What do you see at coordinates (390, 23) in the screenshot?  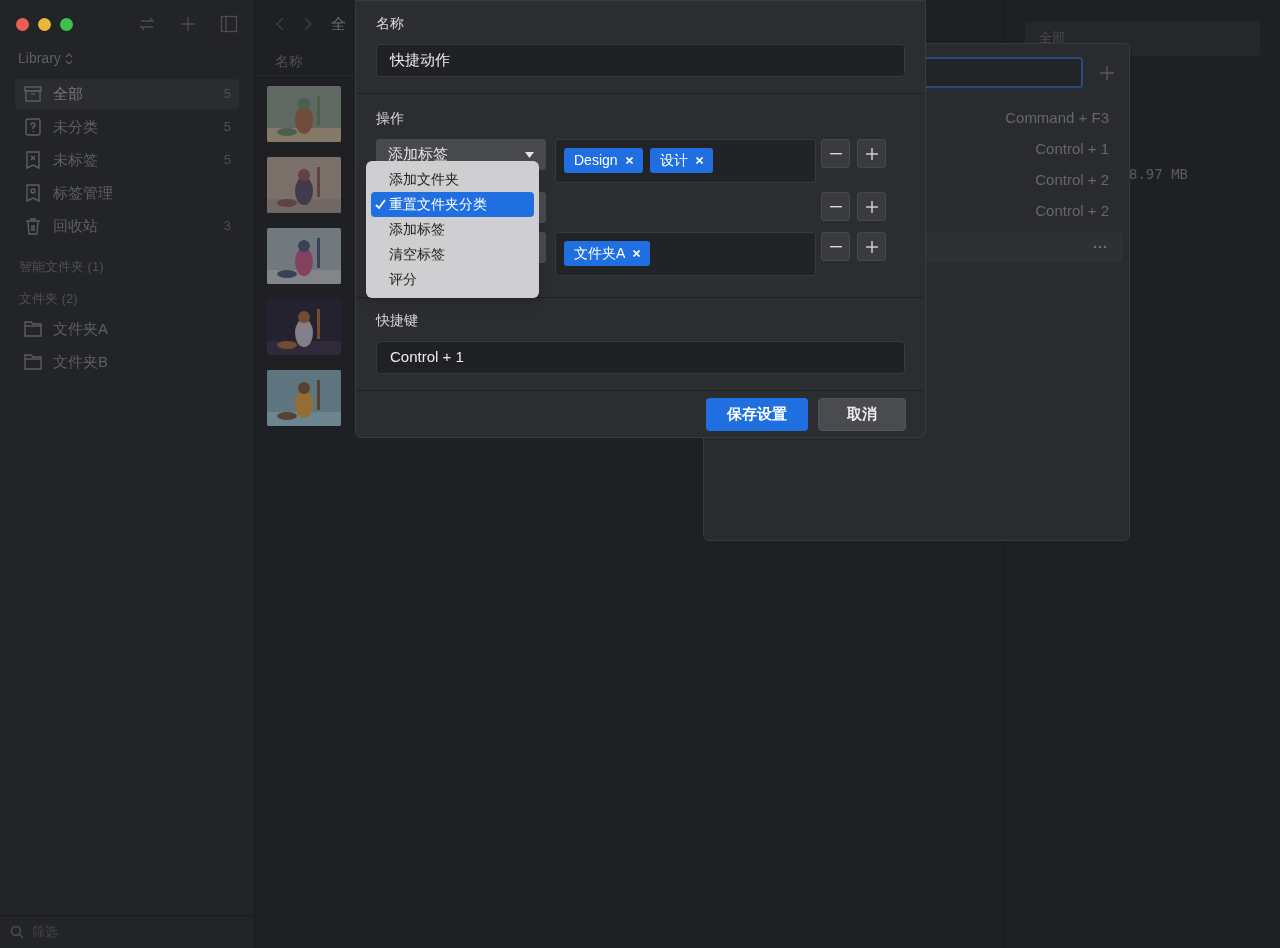 I see `field-label: 名称` at bounding box center [390, 23].